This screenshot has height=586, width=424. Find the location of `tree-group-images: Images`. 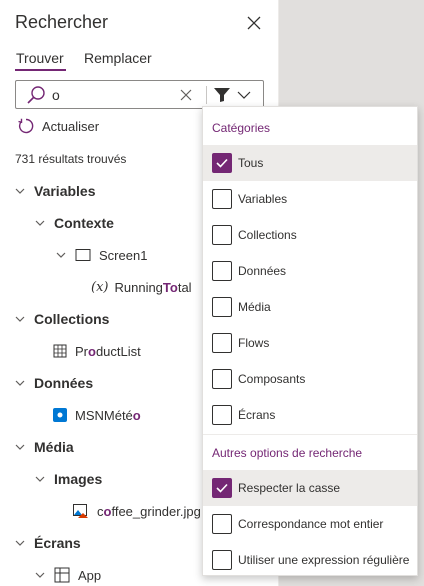

tree-group-images: Images is located at coordinates (68, 479).